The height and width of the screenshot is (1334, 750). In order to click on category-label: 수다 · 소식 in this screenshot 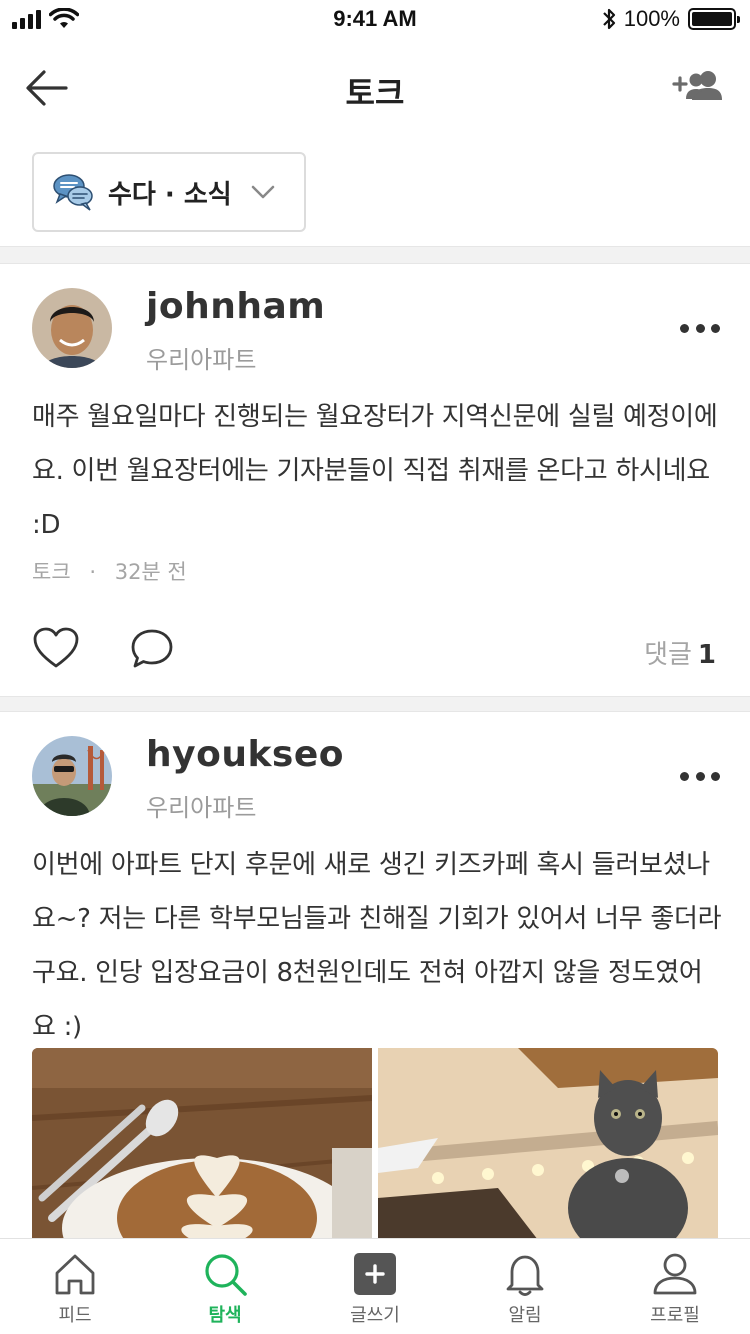, I will do `click(170, 194)`.